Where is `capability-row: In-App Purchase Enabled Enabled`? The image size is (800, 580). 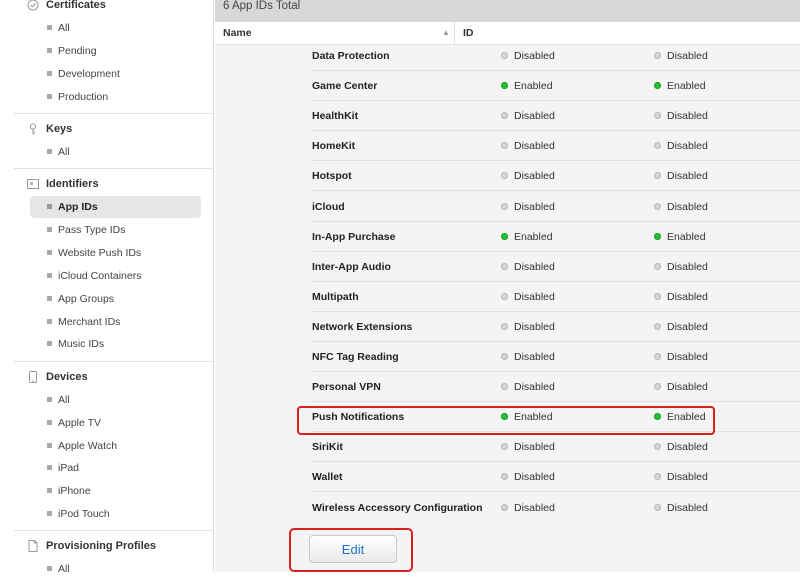
capability-row: In-App Purchase Enabled Enabled is located at coordinates (507, 237).